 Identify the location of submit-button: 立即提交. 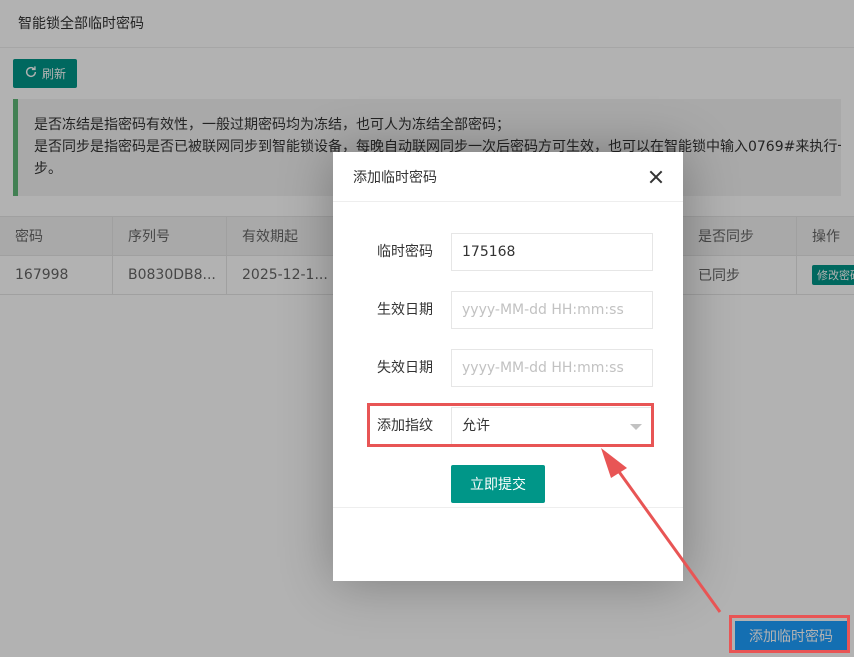
(498, 484).